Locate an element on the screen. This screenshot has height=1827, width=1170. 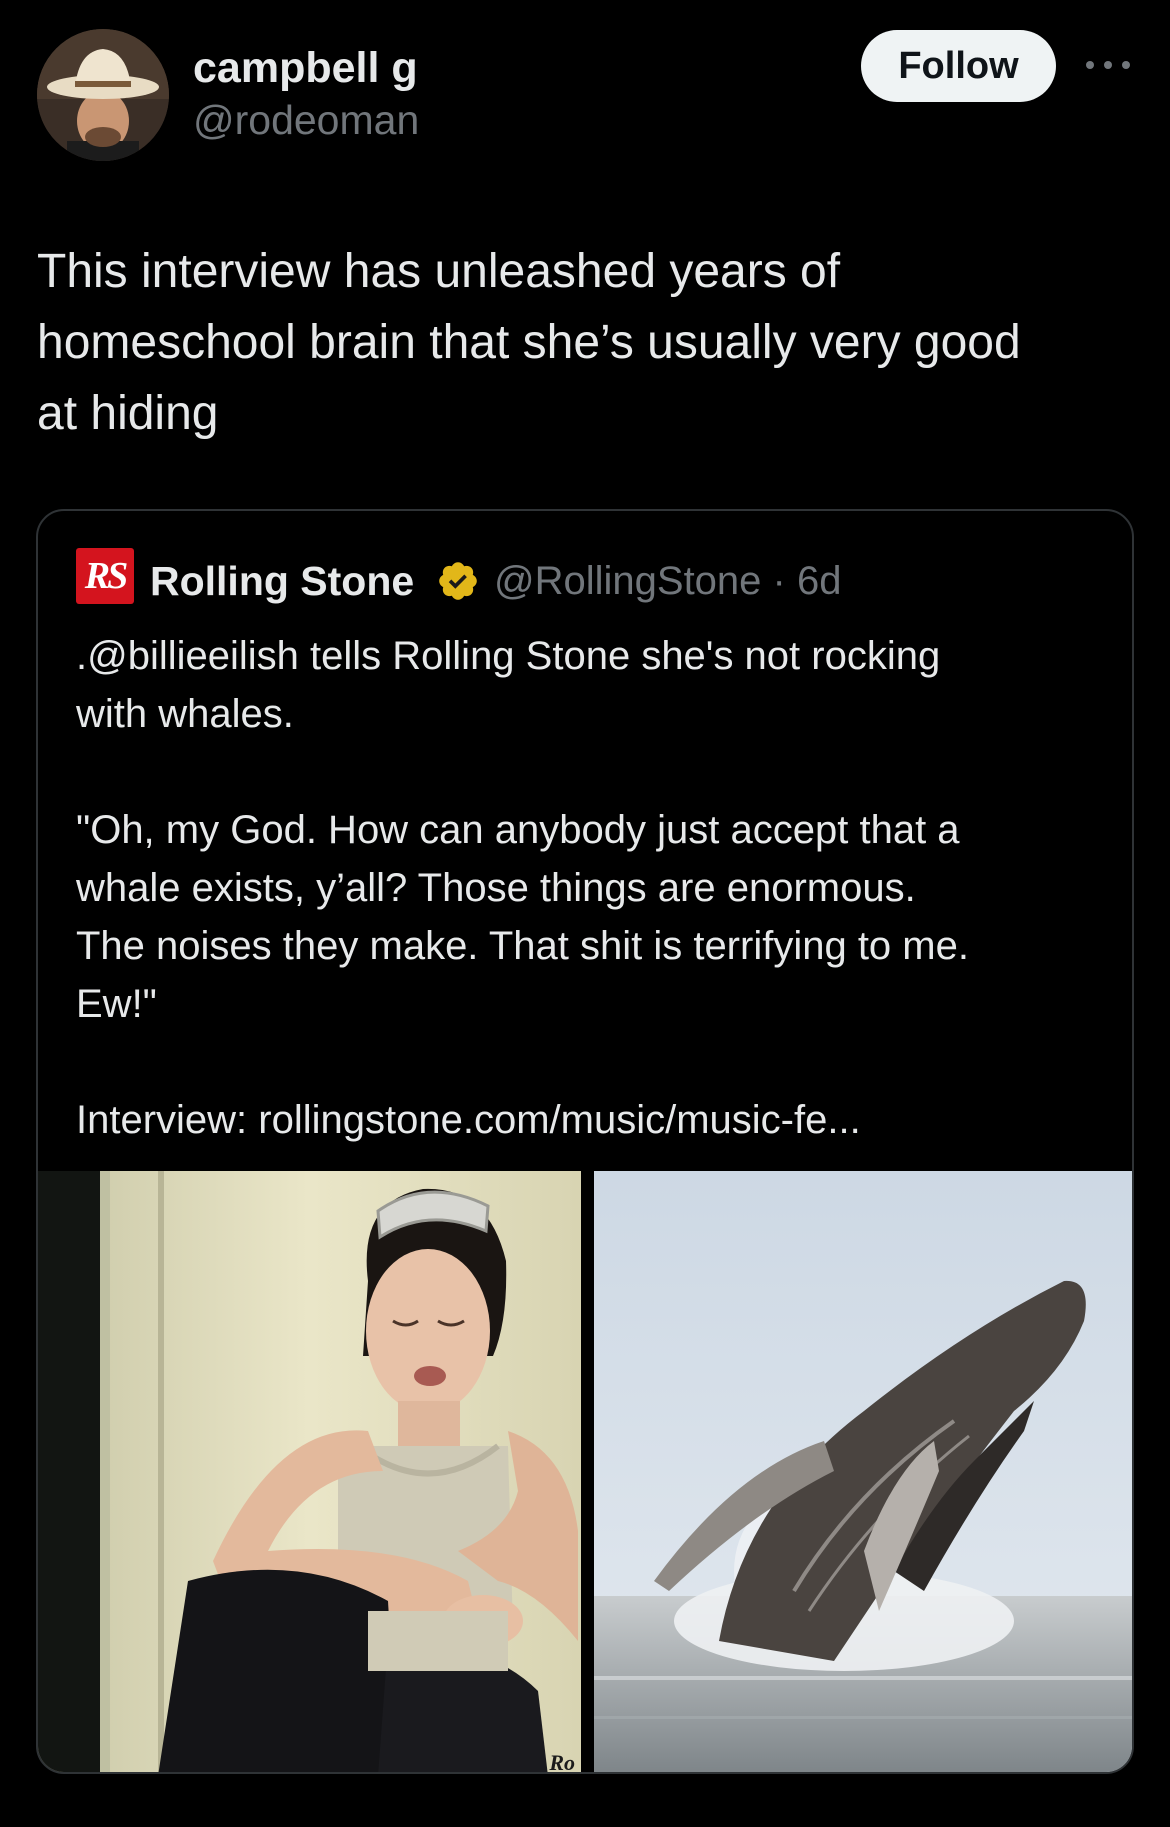
image-watermark: Ro is located at coordinates (562, 1762).